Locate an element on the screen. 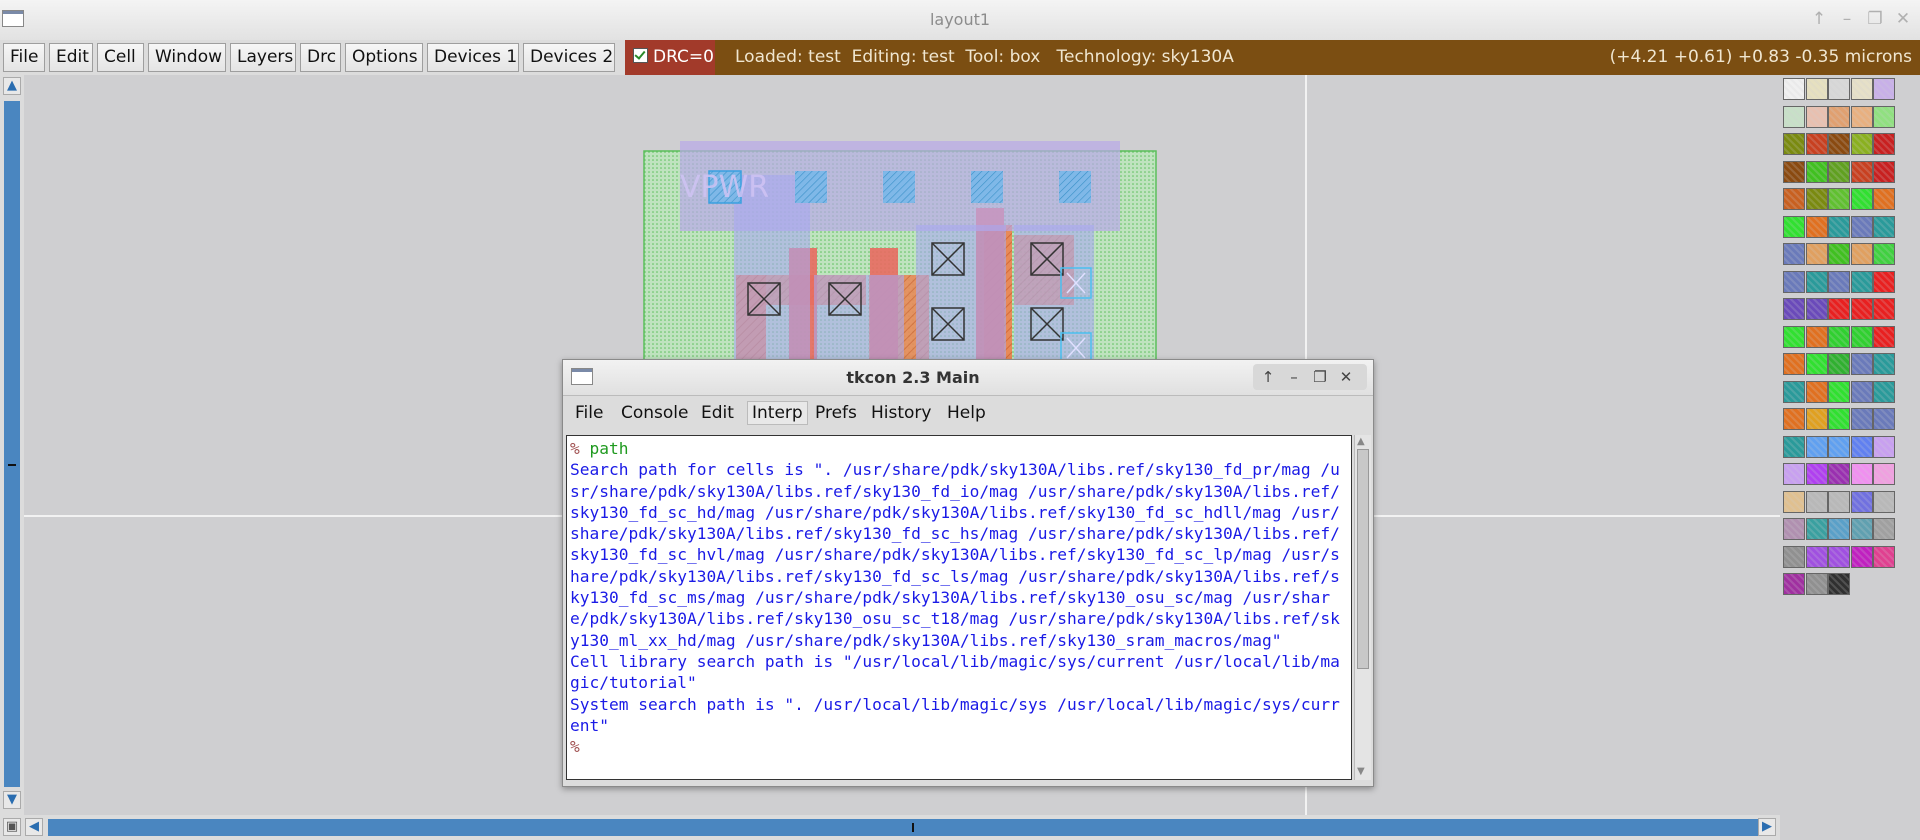 The image size is (1920, 840). close-icon: ✕ is located at coordinates (1903, 19).